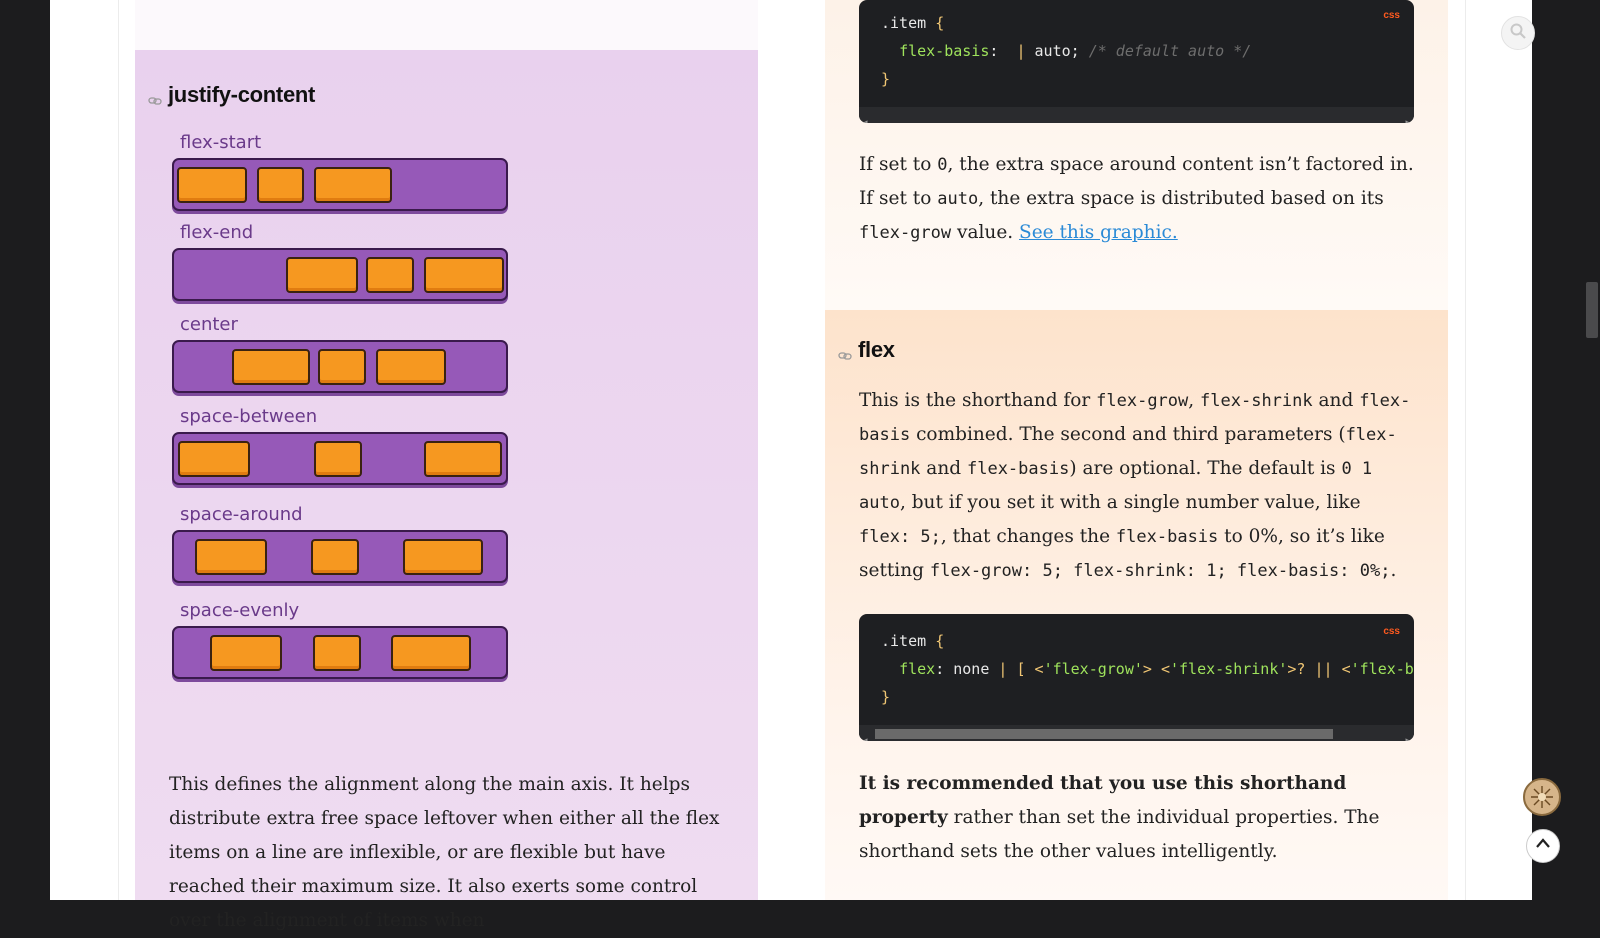 This screenshot has width=1600, height=938. I want to click on row-label-flex-start: flex-start, so click(221, 142).